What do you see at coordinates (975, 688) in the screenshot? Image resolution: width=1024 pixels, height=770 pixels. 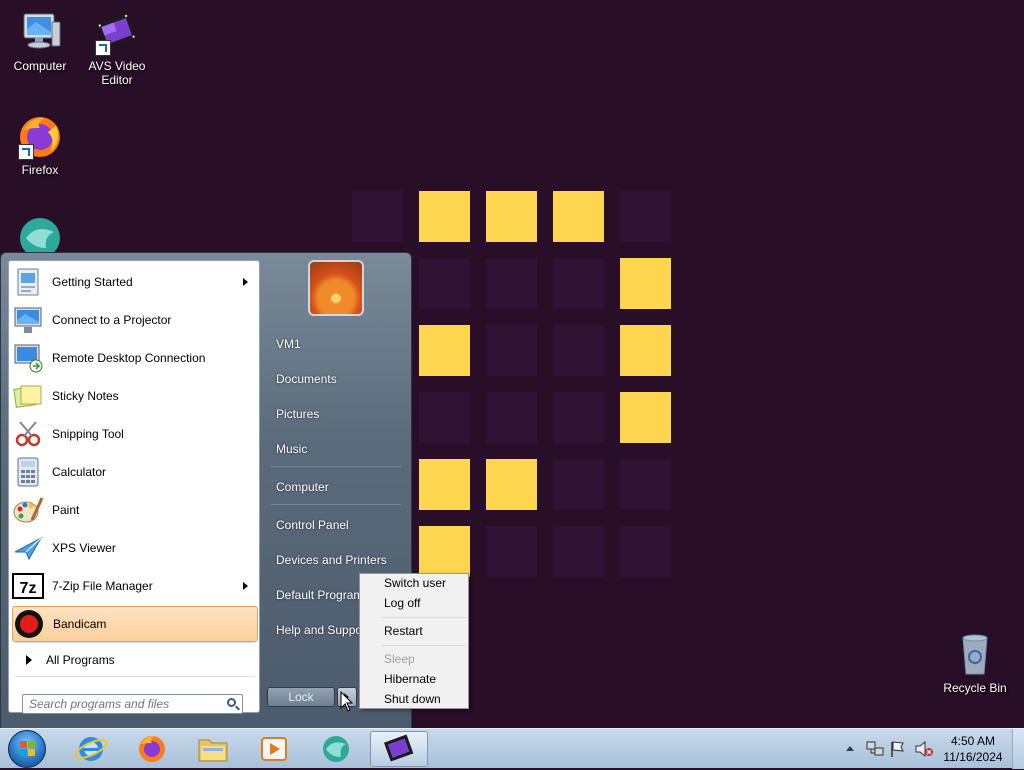 I see `desktop-icon-label: Recycle Bin` at bounding box center [975, 688].